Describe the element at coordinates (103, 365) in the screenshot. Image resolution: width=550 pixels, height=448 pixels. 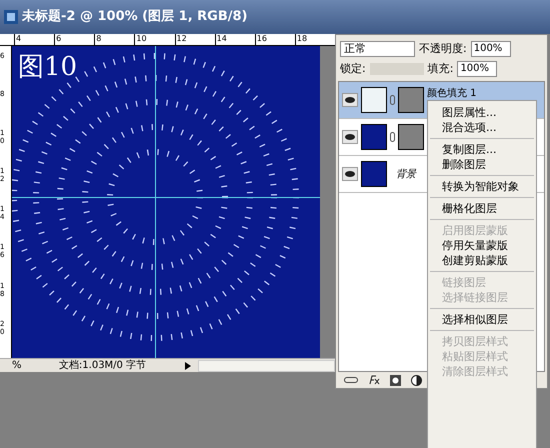
I see `document-size: 文档:1.03M/0 字节` at that location.